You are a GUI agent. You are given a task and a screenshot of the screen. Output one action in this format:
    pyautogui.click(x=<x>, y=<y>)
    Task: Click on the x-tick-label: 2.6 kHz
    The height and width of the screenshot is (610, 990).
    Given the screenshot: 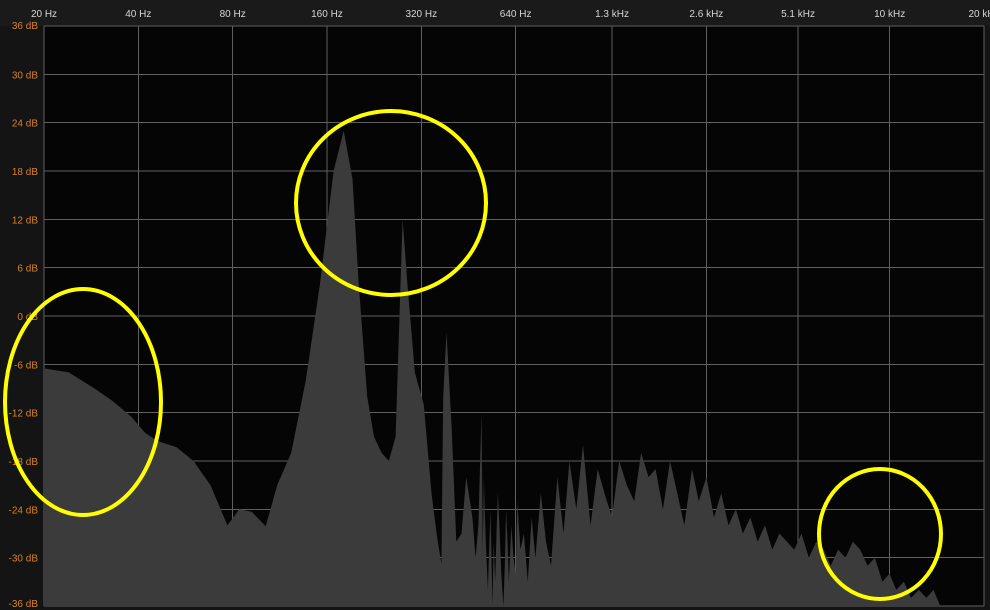 What is the action you would take?
    pyautogui.click(x=706, y=14)
    